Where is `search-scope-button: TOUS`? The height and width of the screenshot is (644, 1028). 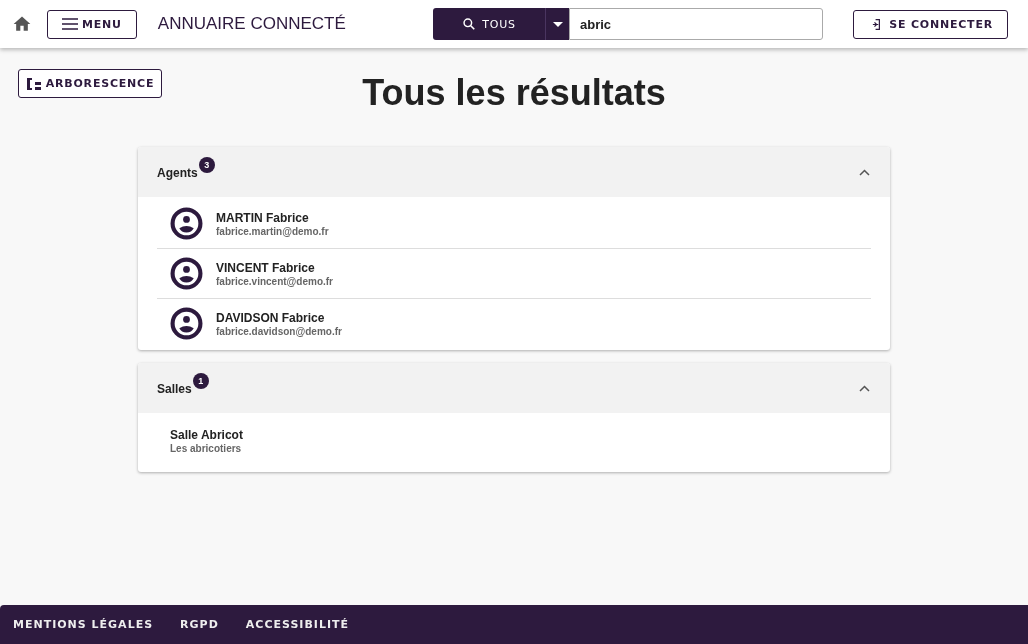 search-scope-button: TOUS is located at coordinates (489, 24).